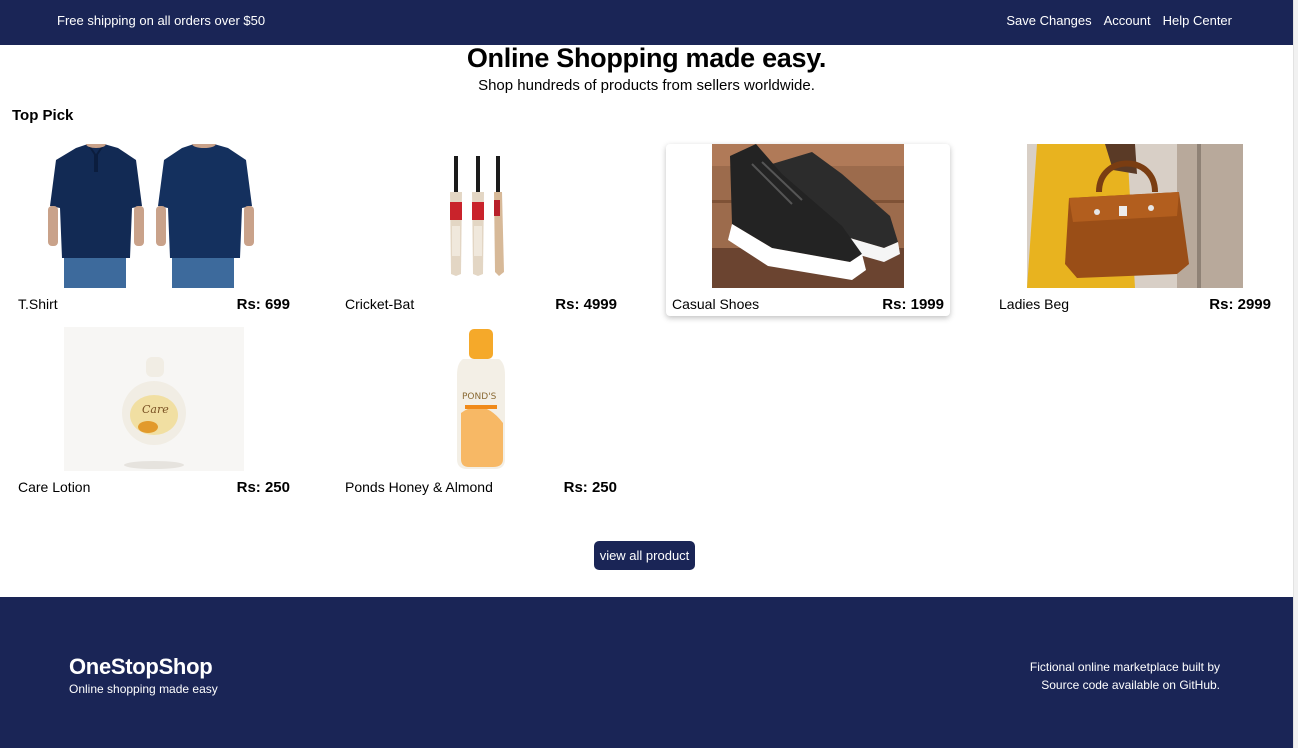  What do you see at coordinates (1240, 304) in the screenshot?
I see `product-price: Rs: 2999` at bounding box center [1240, 304].